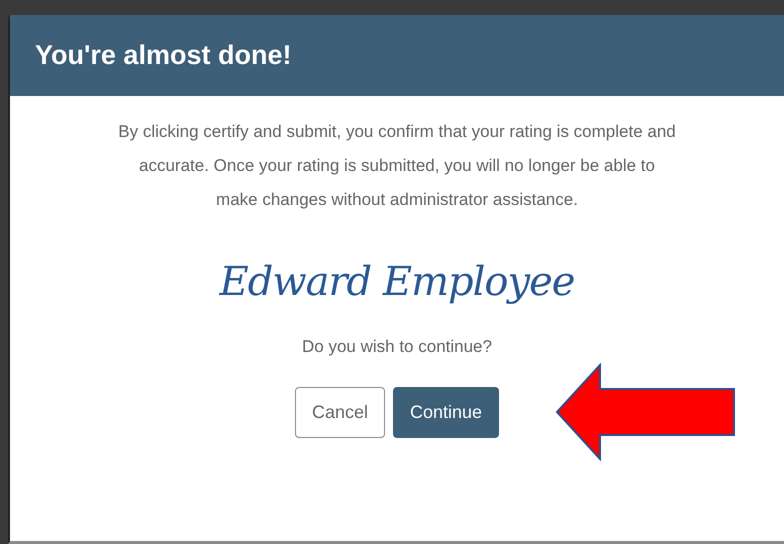  What do you see at coordinates (397, 347) in the screenshot?
I see `continue-prompt: Do you wish to continue?` at bounding box center [397, 347].